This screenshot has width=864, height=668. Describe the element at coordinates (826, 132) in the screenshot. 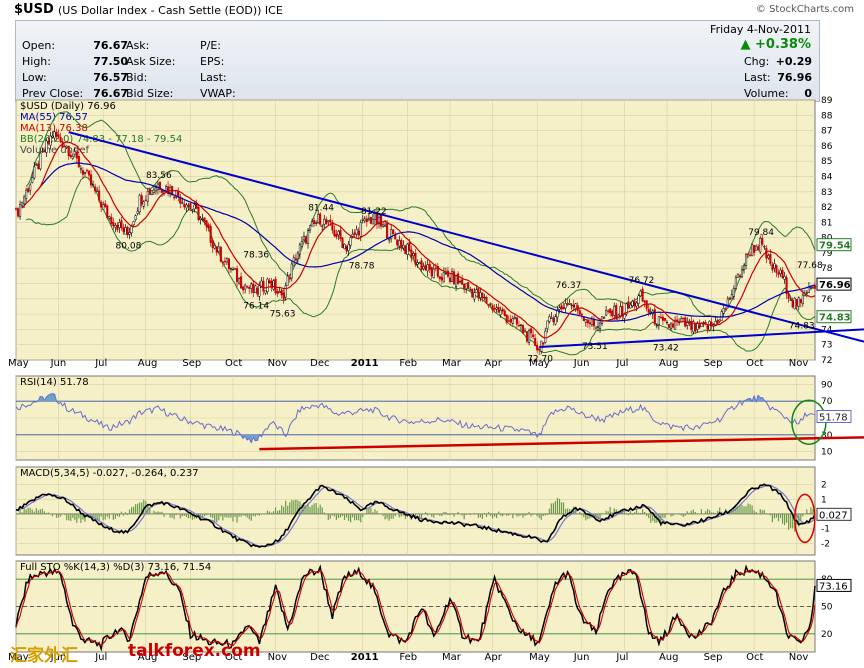

I see `y-tick-label: 87` at that location.